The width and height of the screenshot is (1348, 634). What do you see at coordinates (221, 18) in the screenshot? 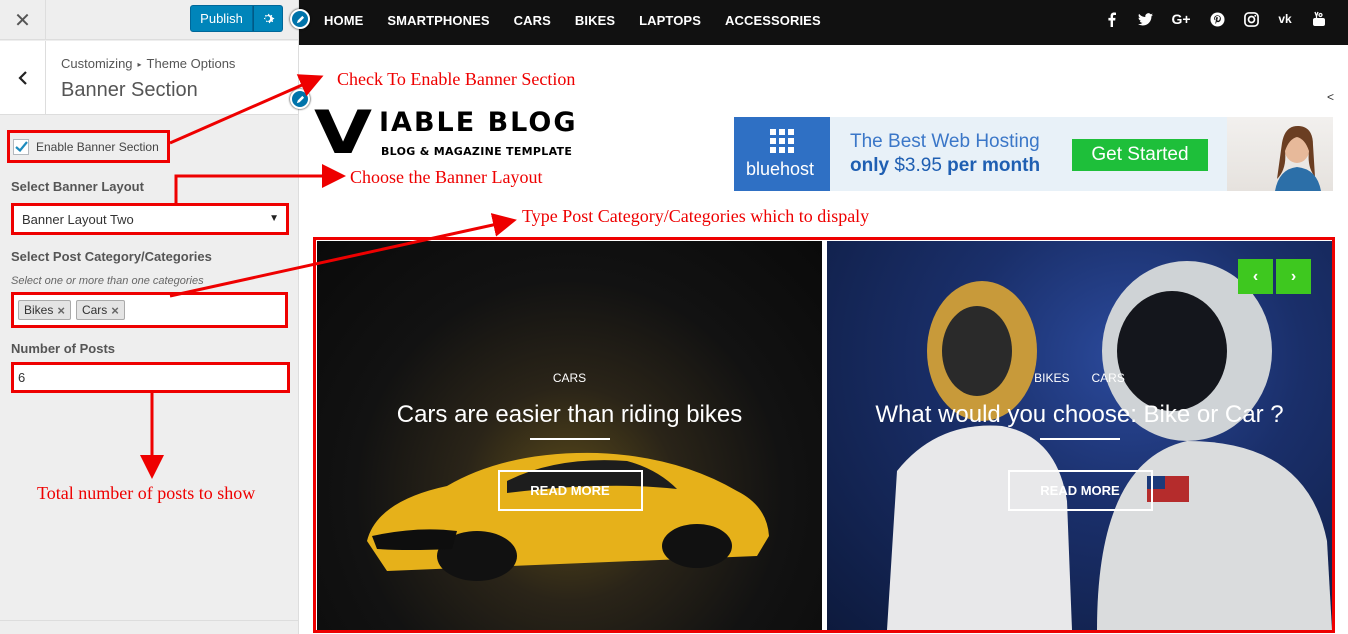
I see `publish-button: Publish` at bounding box center [221, 18].